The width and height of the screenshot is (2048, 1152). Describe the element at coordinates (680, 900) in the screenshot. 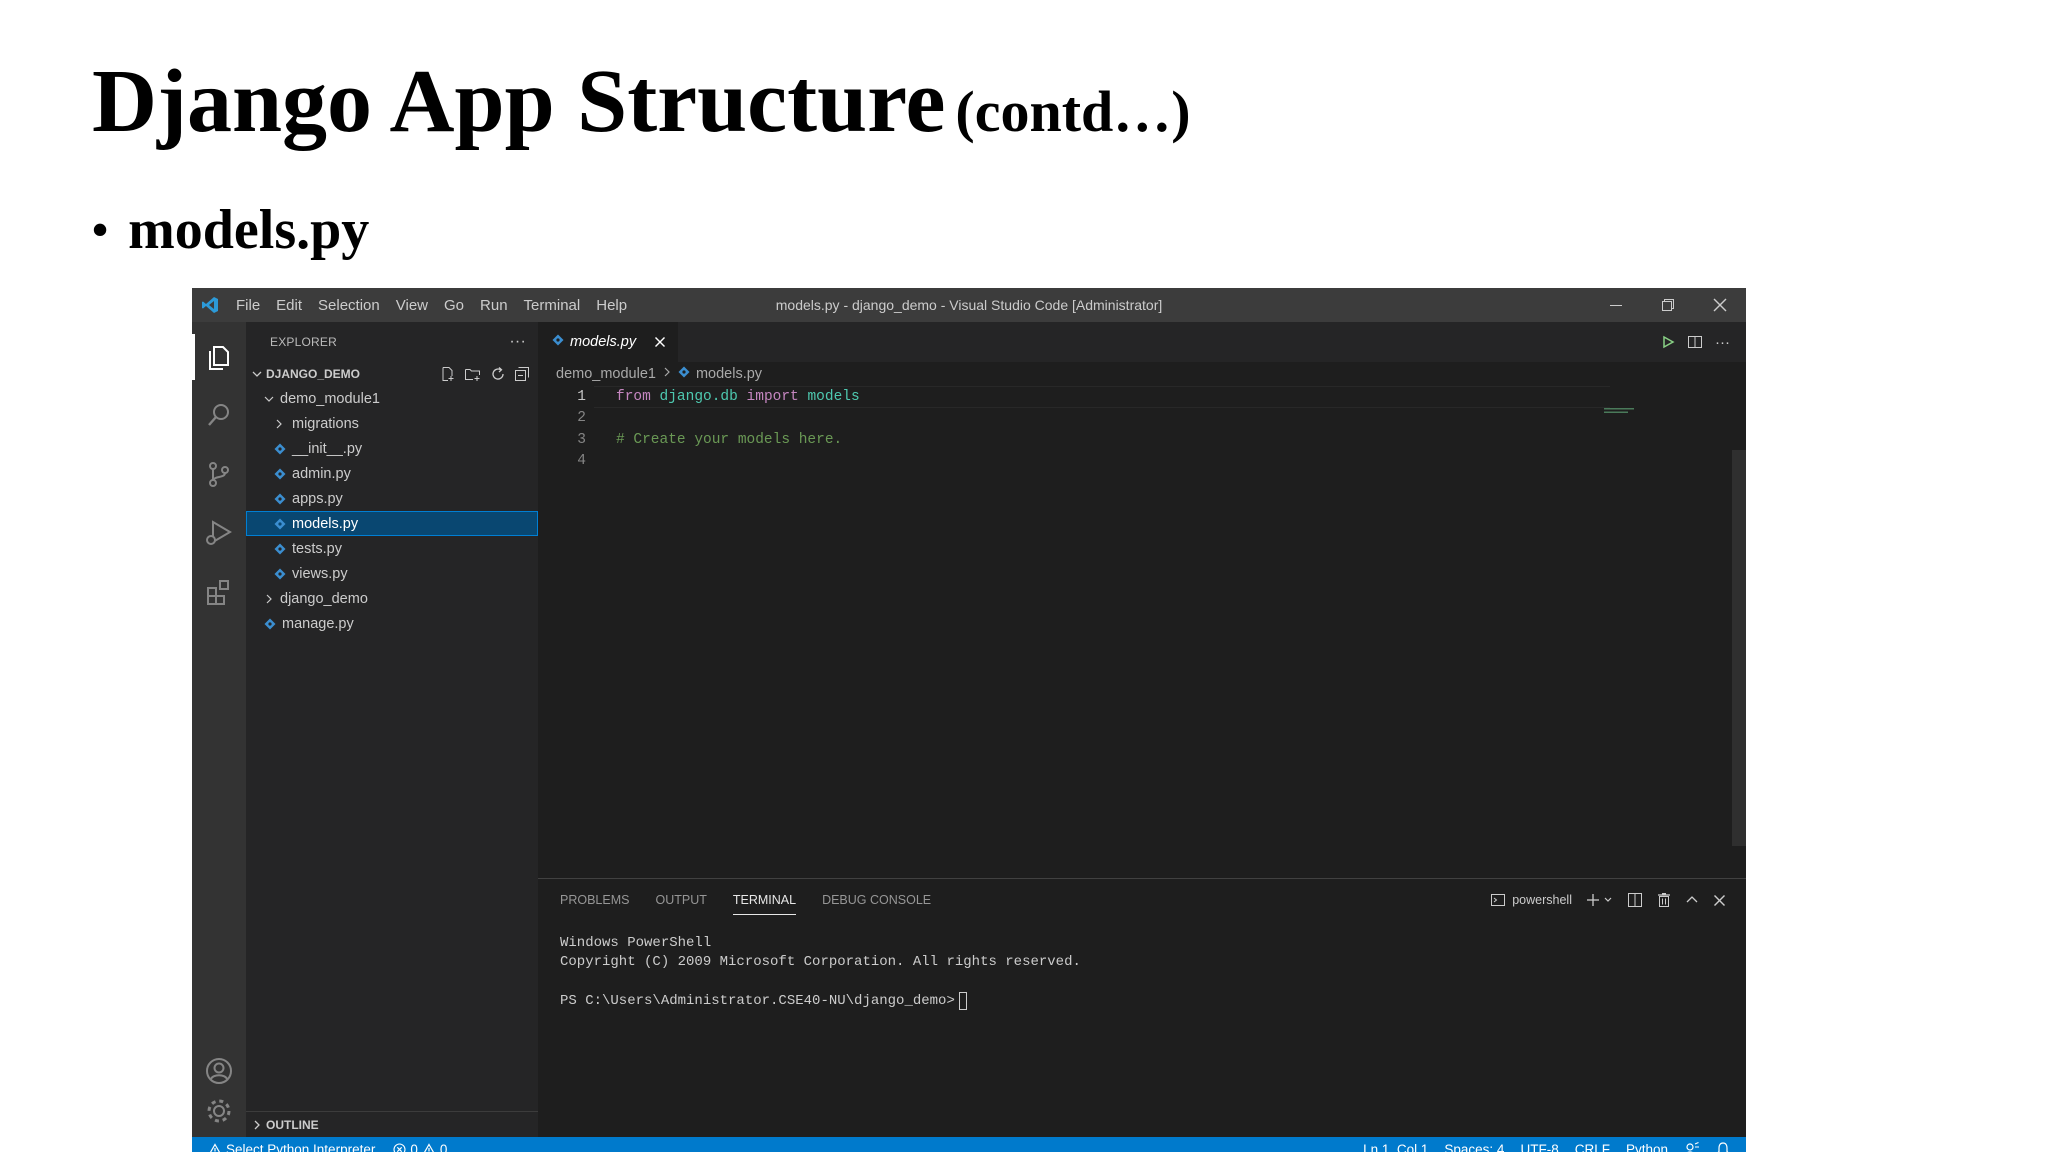

I see `tab-output: OUTPUT` at that location.